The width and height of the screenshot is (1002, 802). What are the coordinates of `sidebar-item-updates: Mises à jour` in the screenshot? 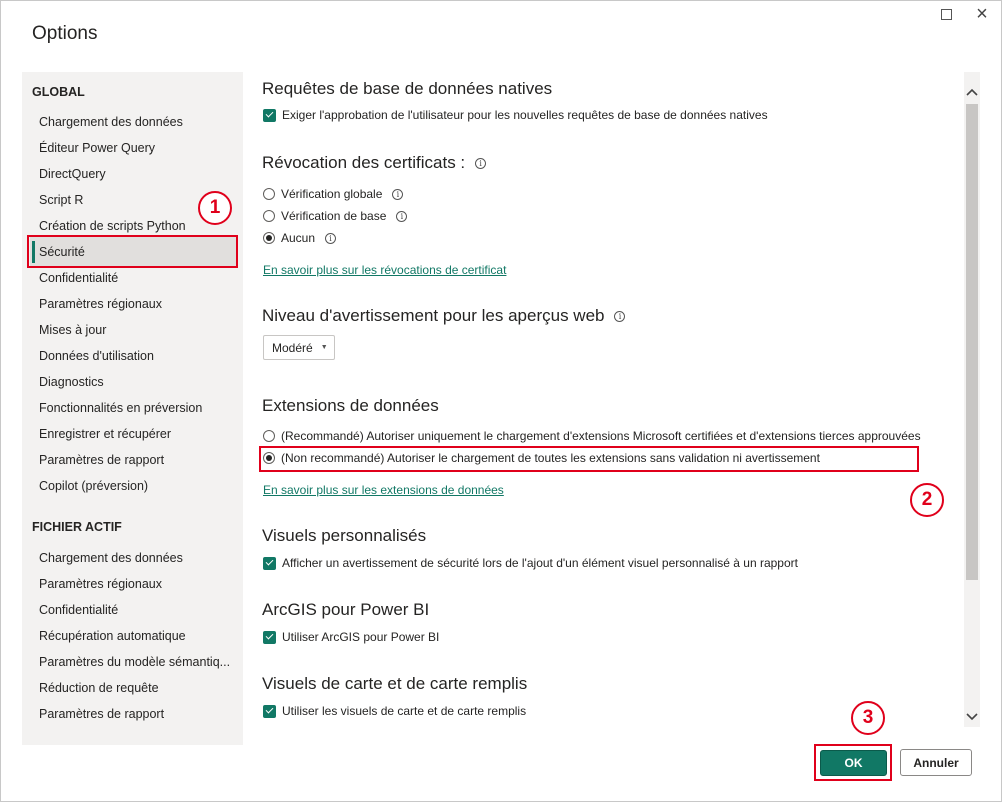 It's located at (72, 330).